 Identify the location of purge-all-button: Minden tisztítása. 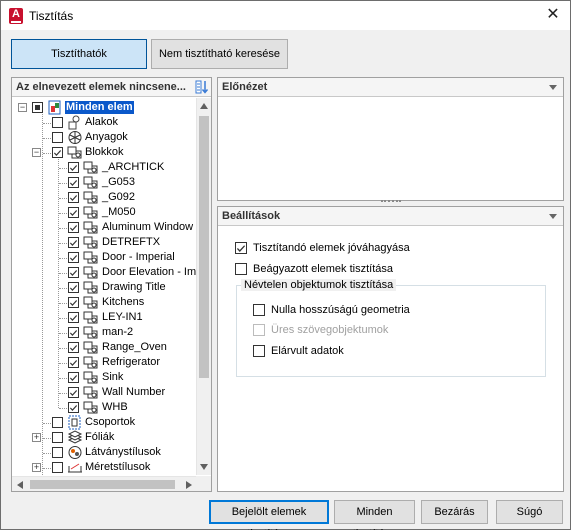
(374, 515).